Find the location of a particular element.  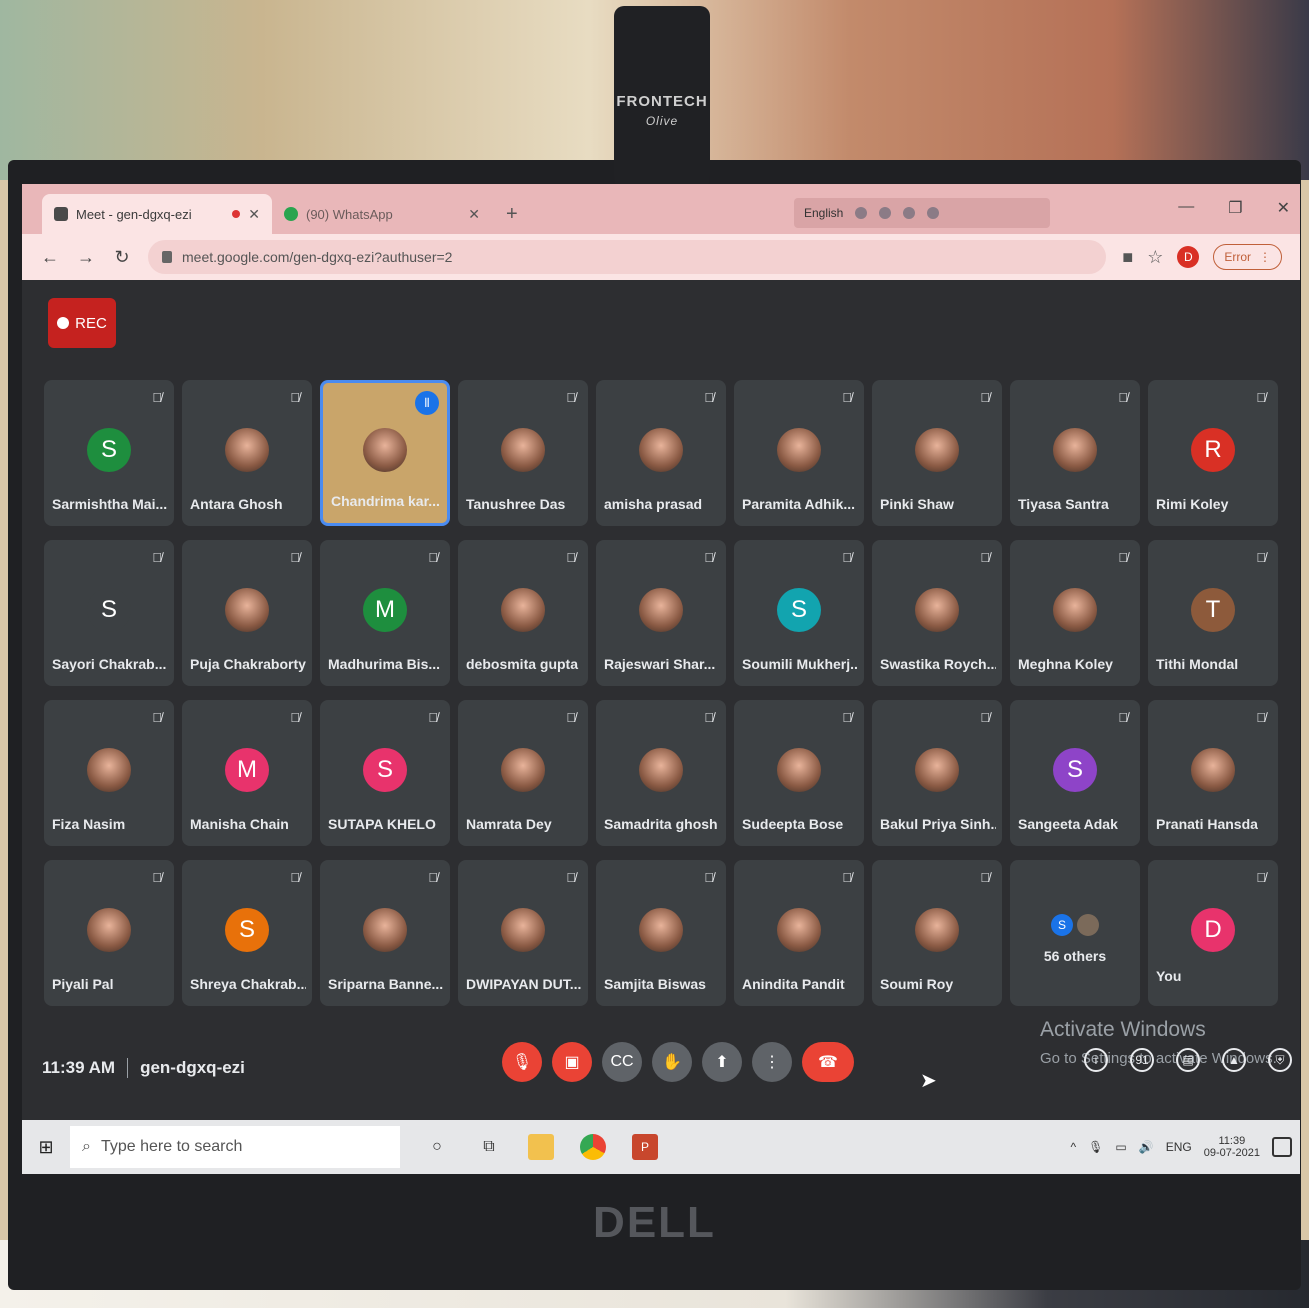

task-view-icon: ⧉ is located at coordinates (489, 1147).